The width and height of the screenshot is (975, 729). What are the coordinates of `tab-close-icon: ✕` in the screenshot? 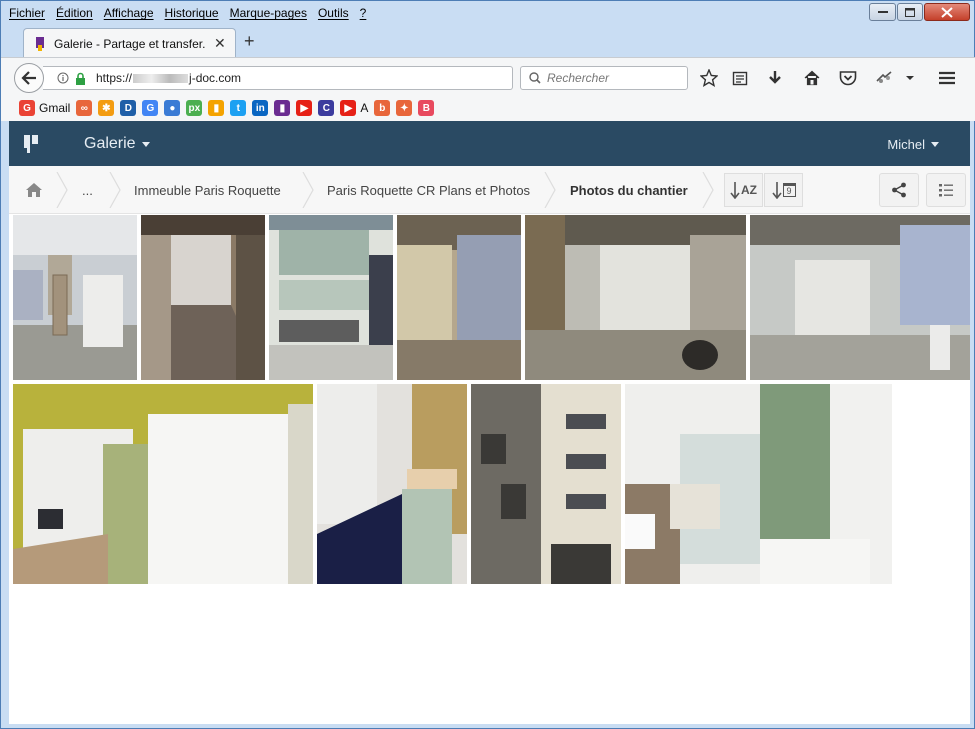 It's located at (220, 43).